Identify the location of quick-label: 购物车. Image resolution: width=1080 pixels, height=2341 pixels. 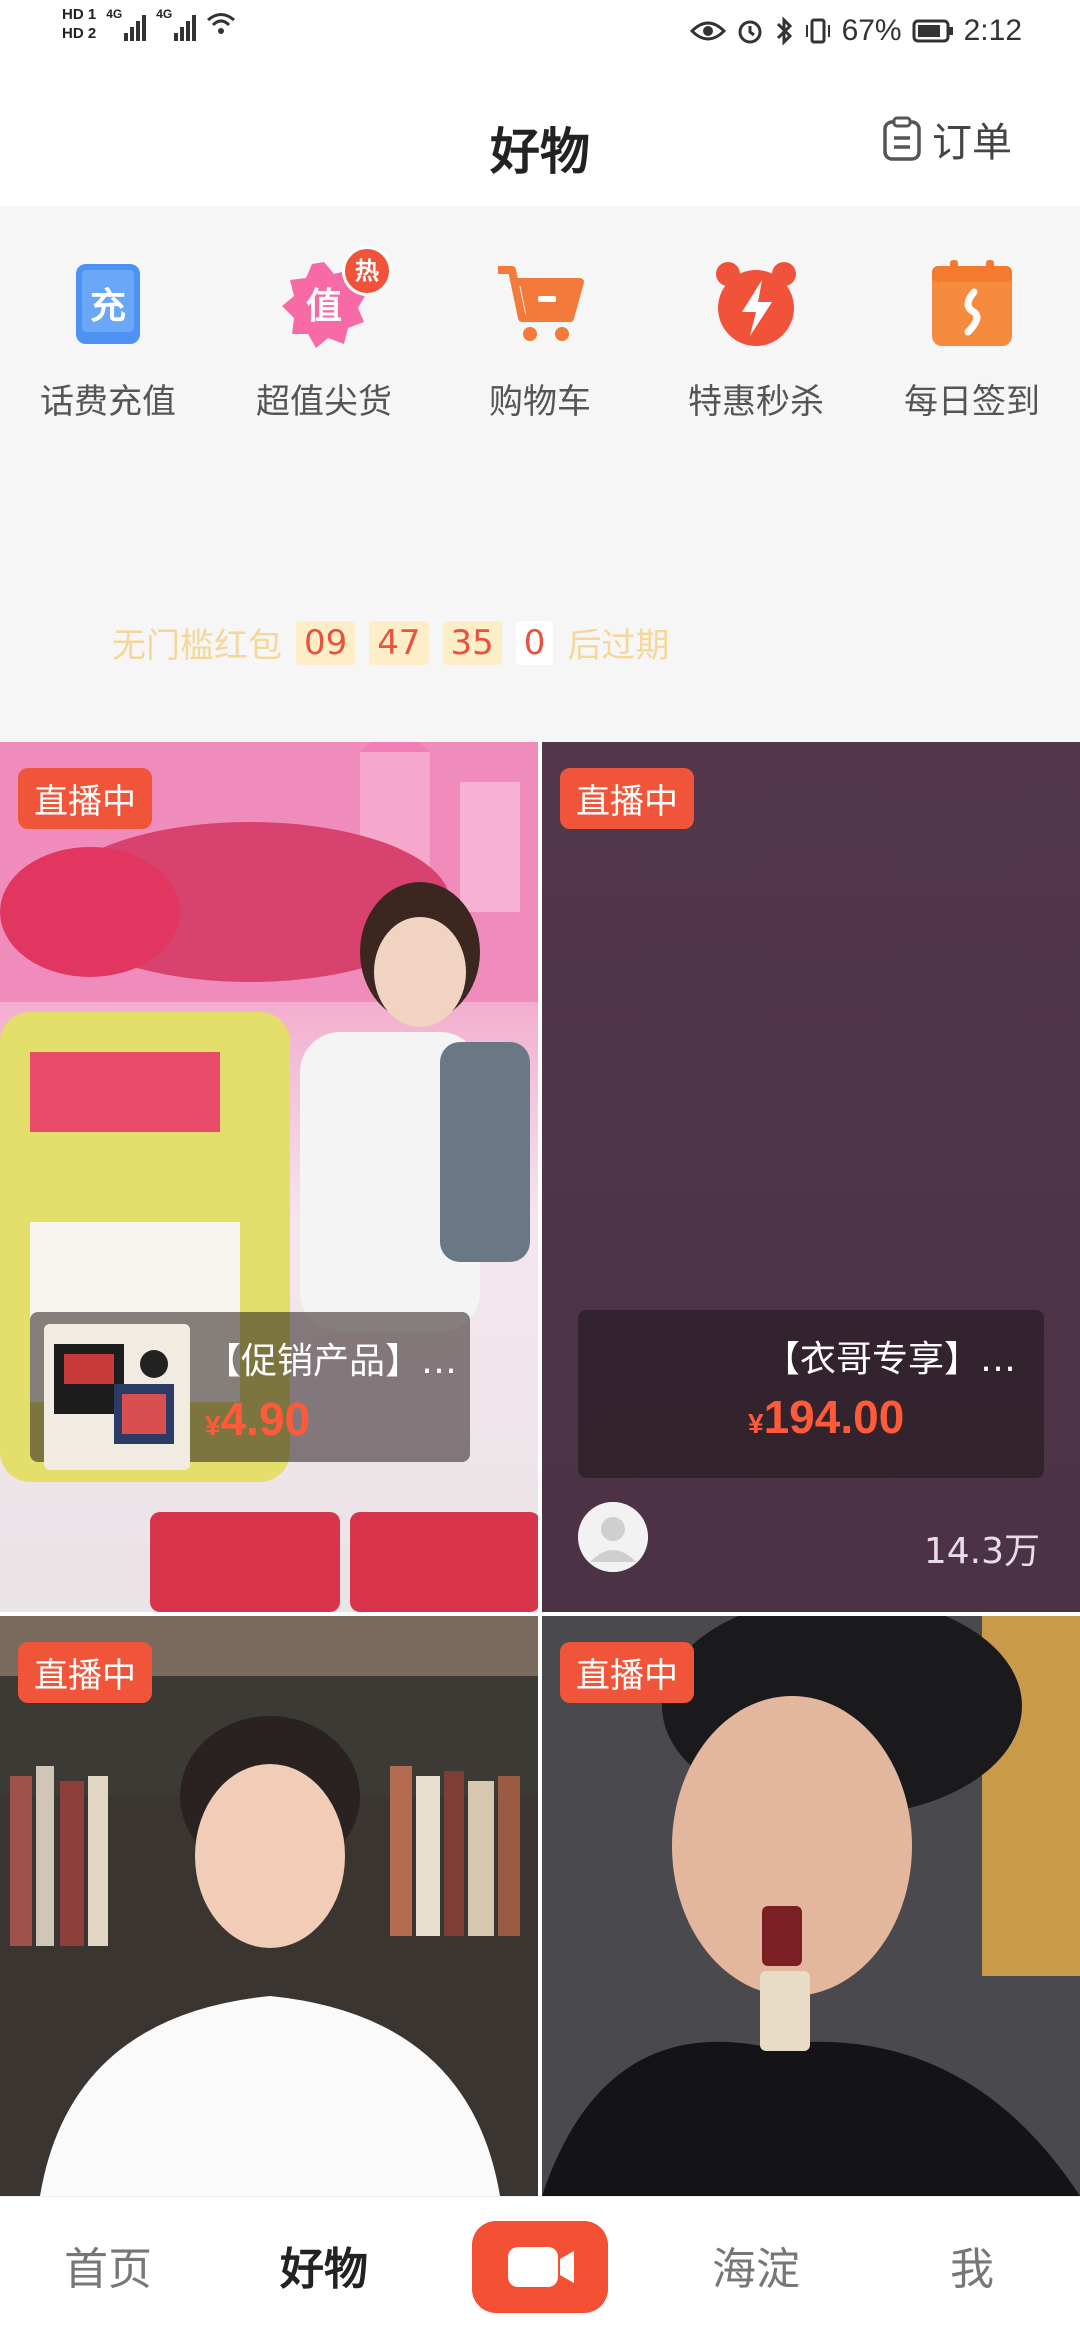
(540, 402).